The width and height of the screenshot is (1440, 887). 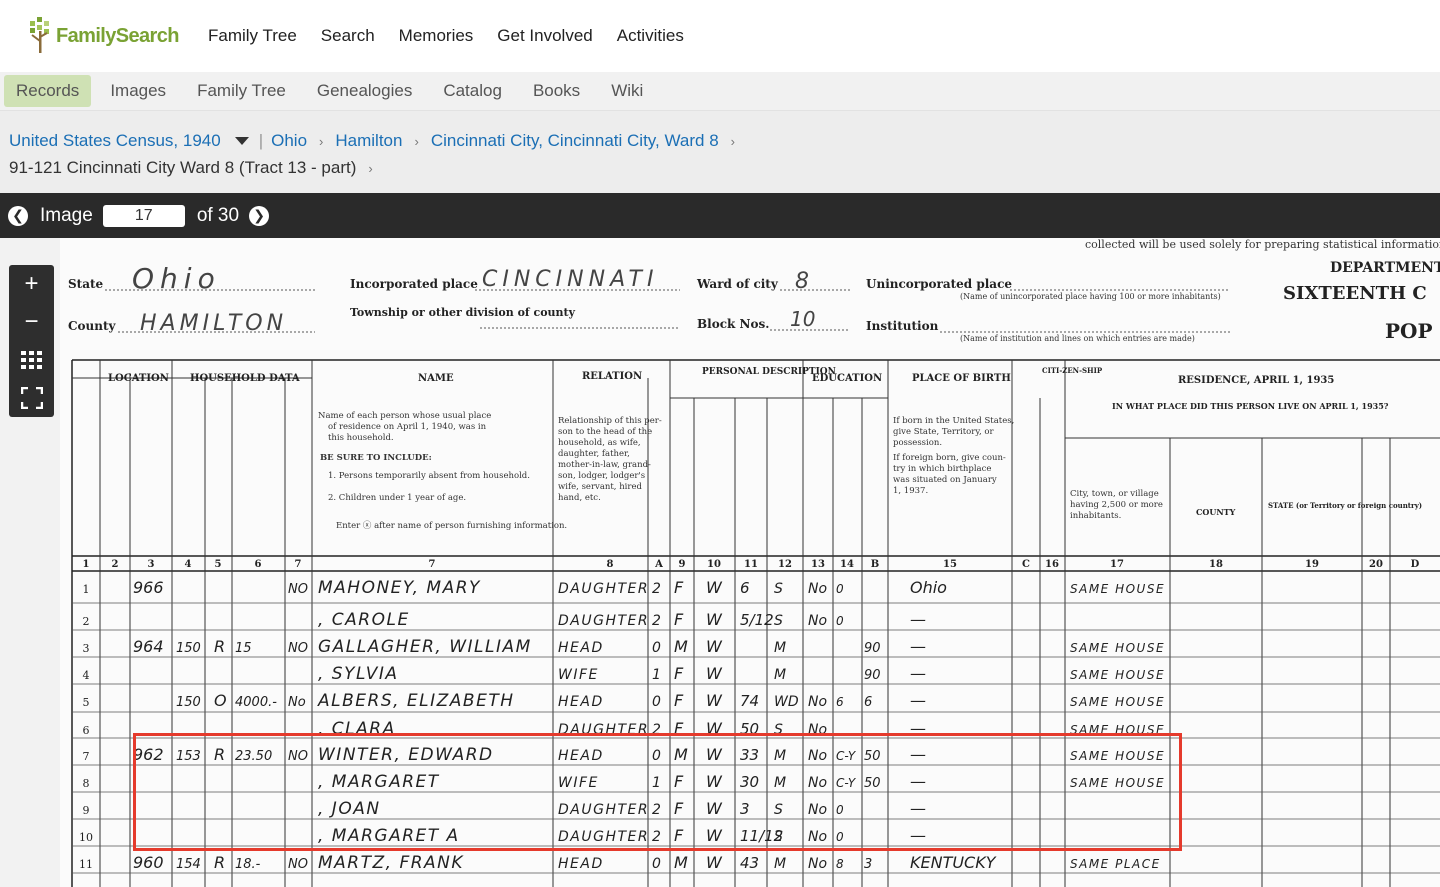 I want to click on census-cell-num: 150, so click(x=188, y=648).